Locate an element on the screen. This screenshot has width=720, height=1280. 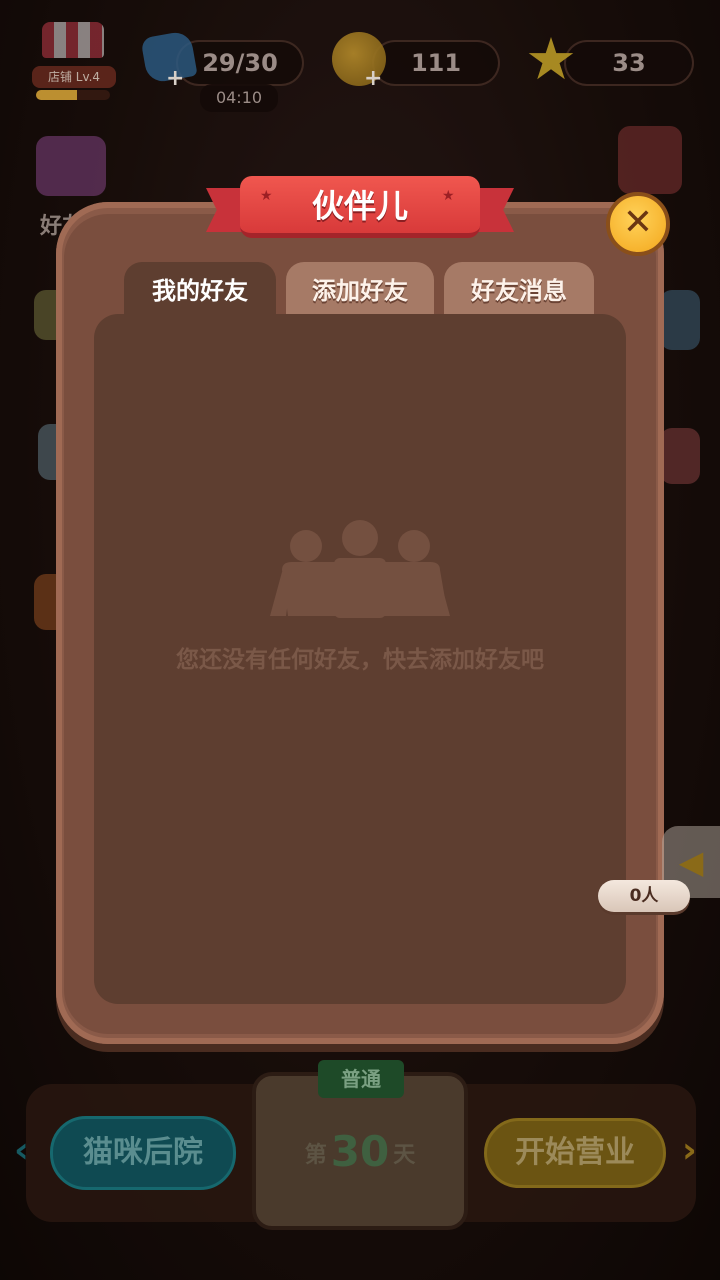
friends-group-icon is located at coordinates (360, 569).